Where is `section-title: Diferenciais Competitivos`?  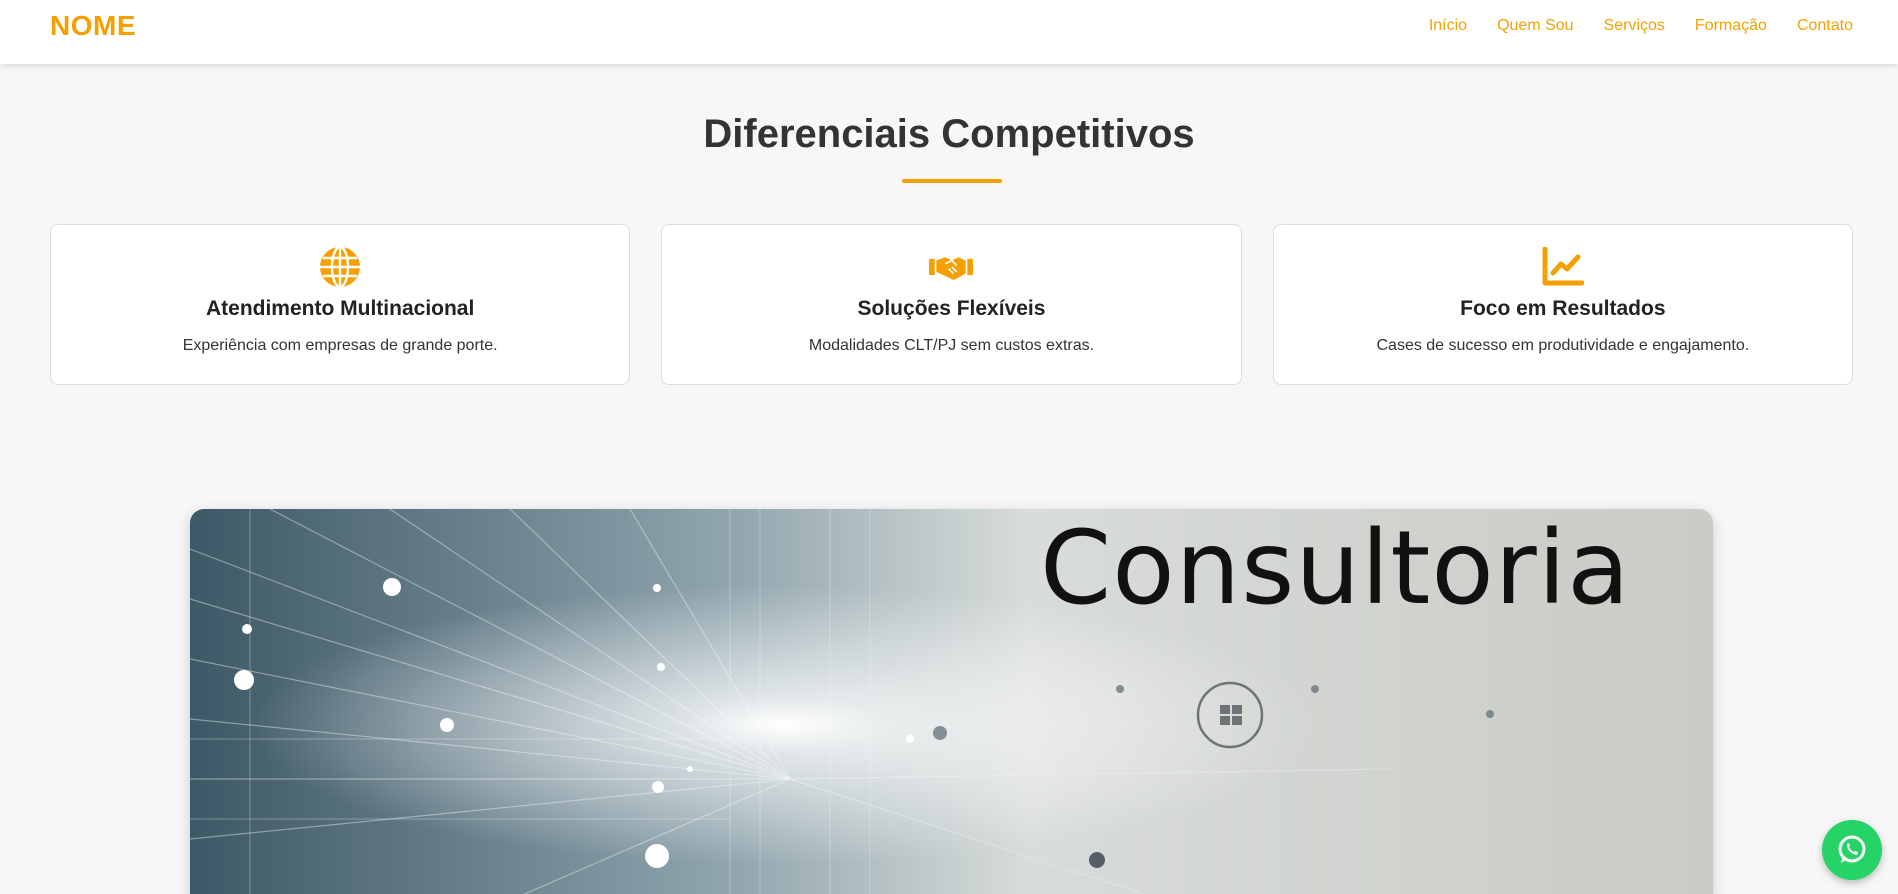
section-title: Diferenciais Competitivos is located at coordinates (949, 134).